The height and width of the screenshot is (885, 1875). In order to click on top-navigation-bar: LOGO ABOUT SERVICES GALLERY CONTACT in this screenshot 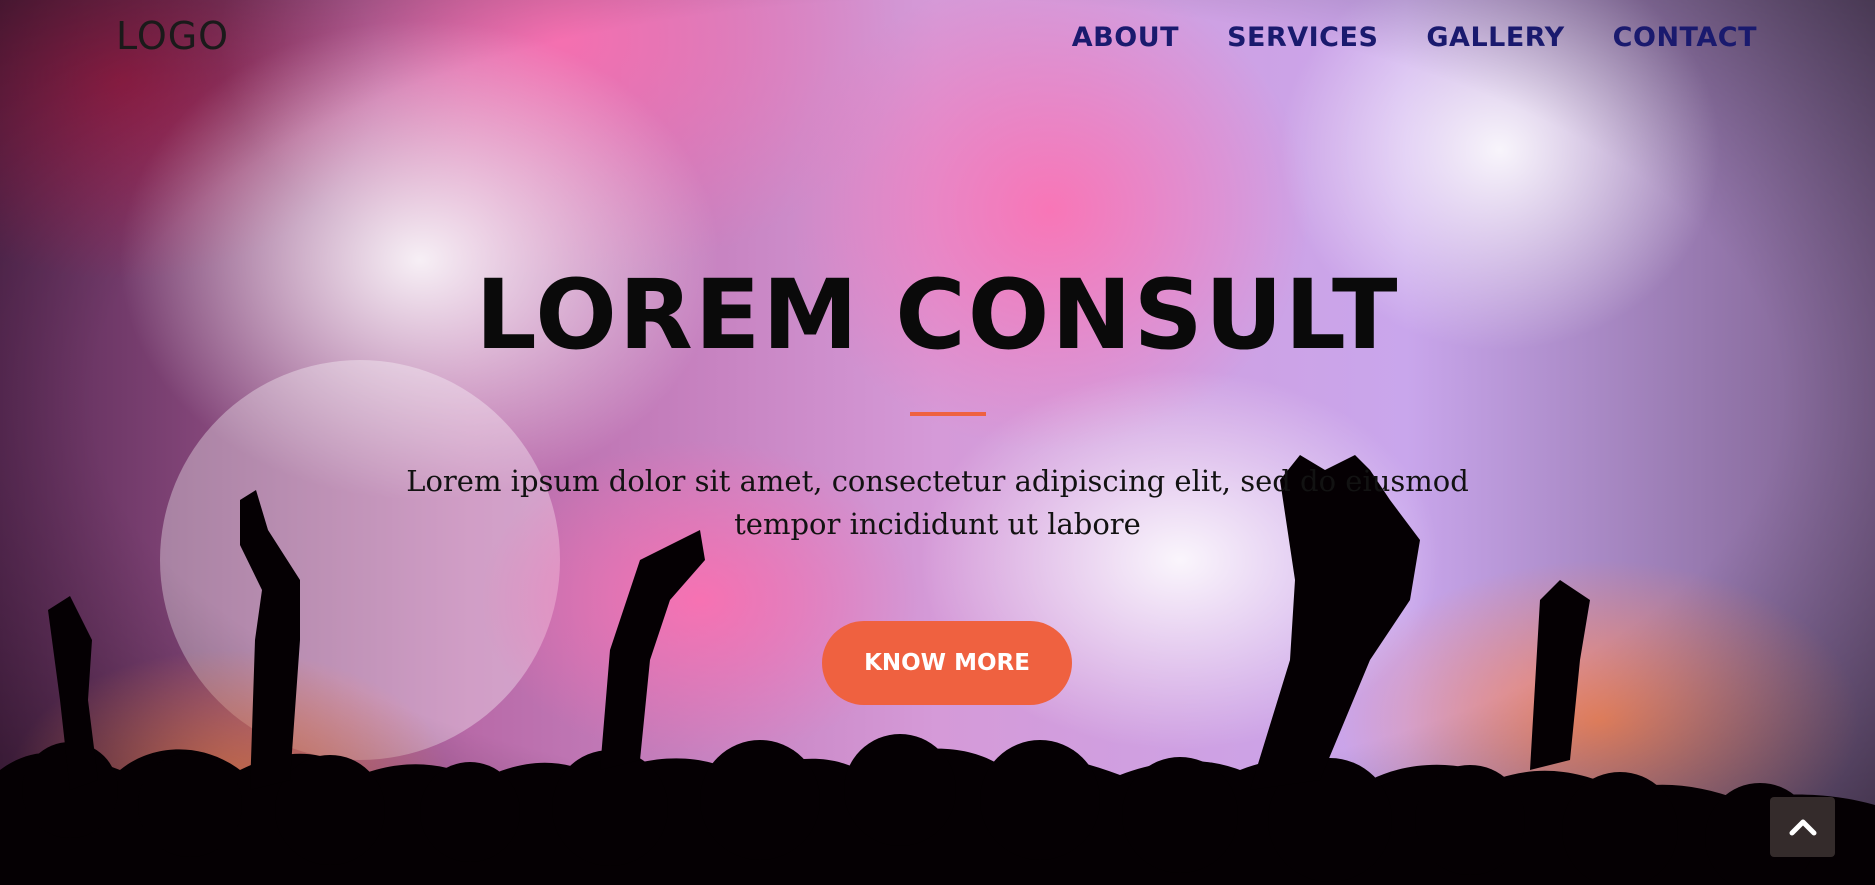, I will do `click(937, 45)`.